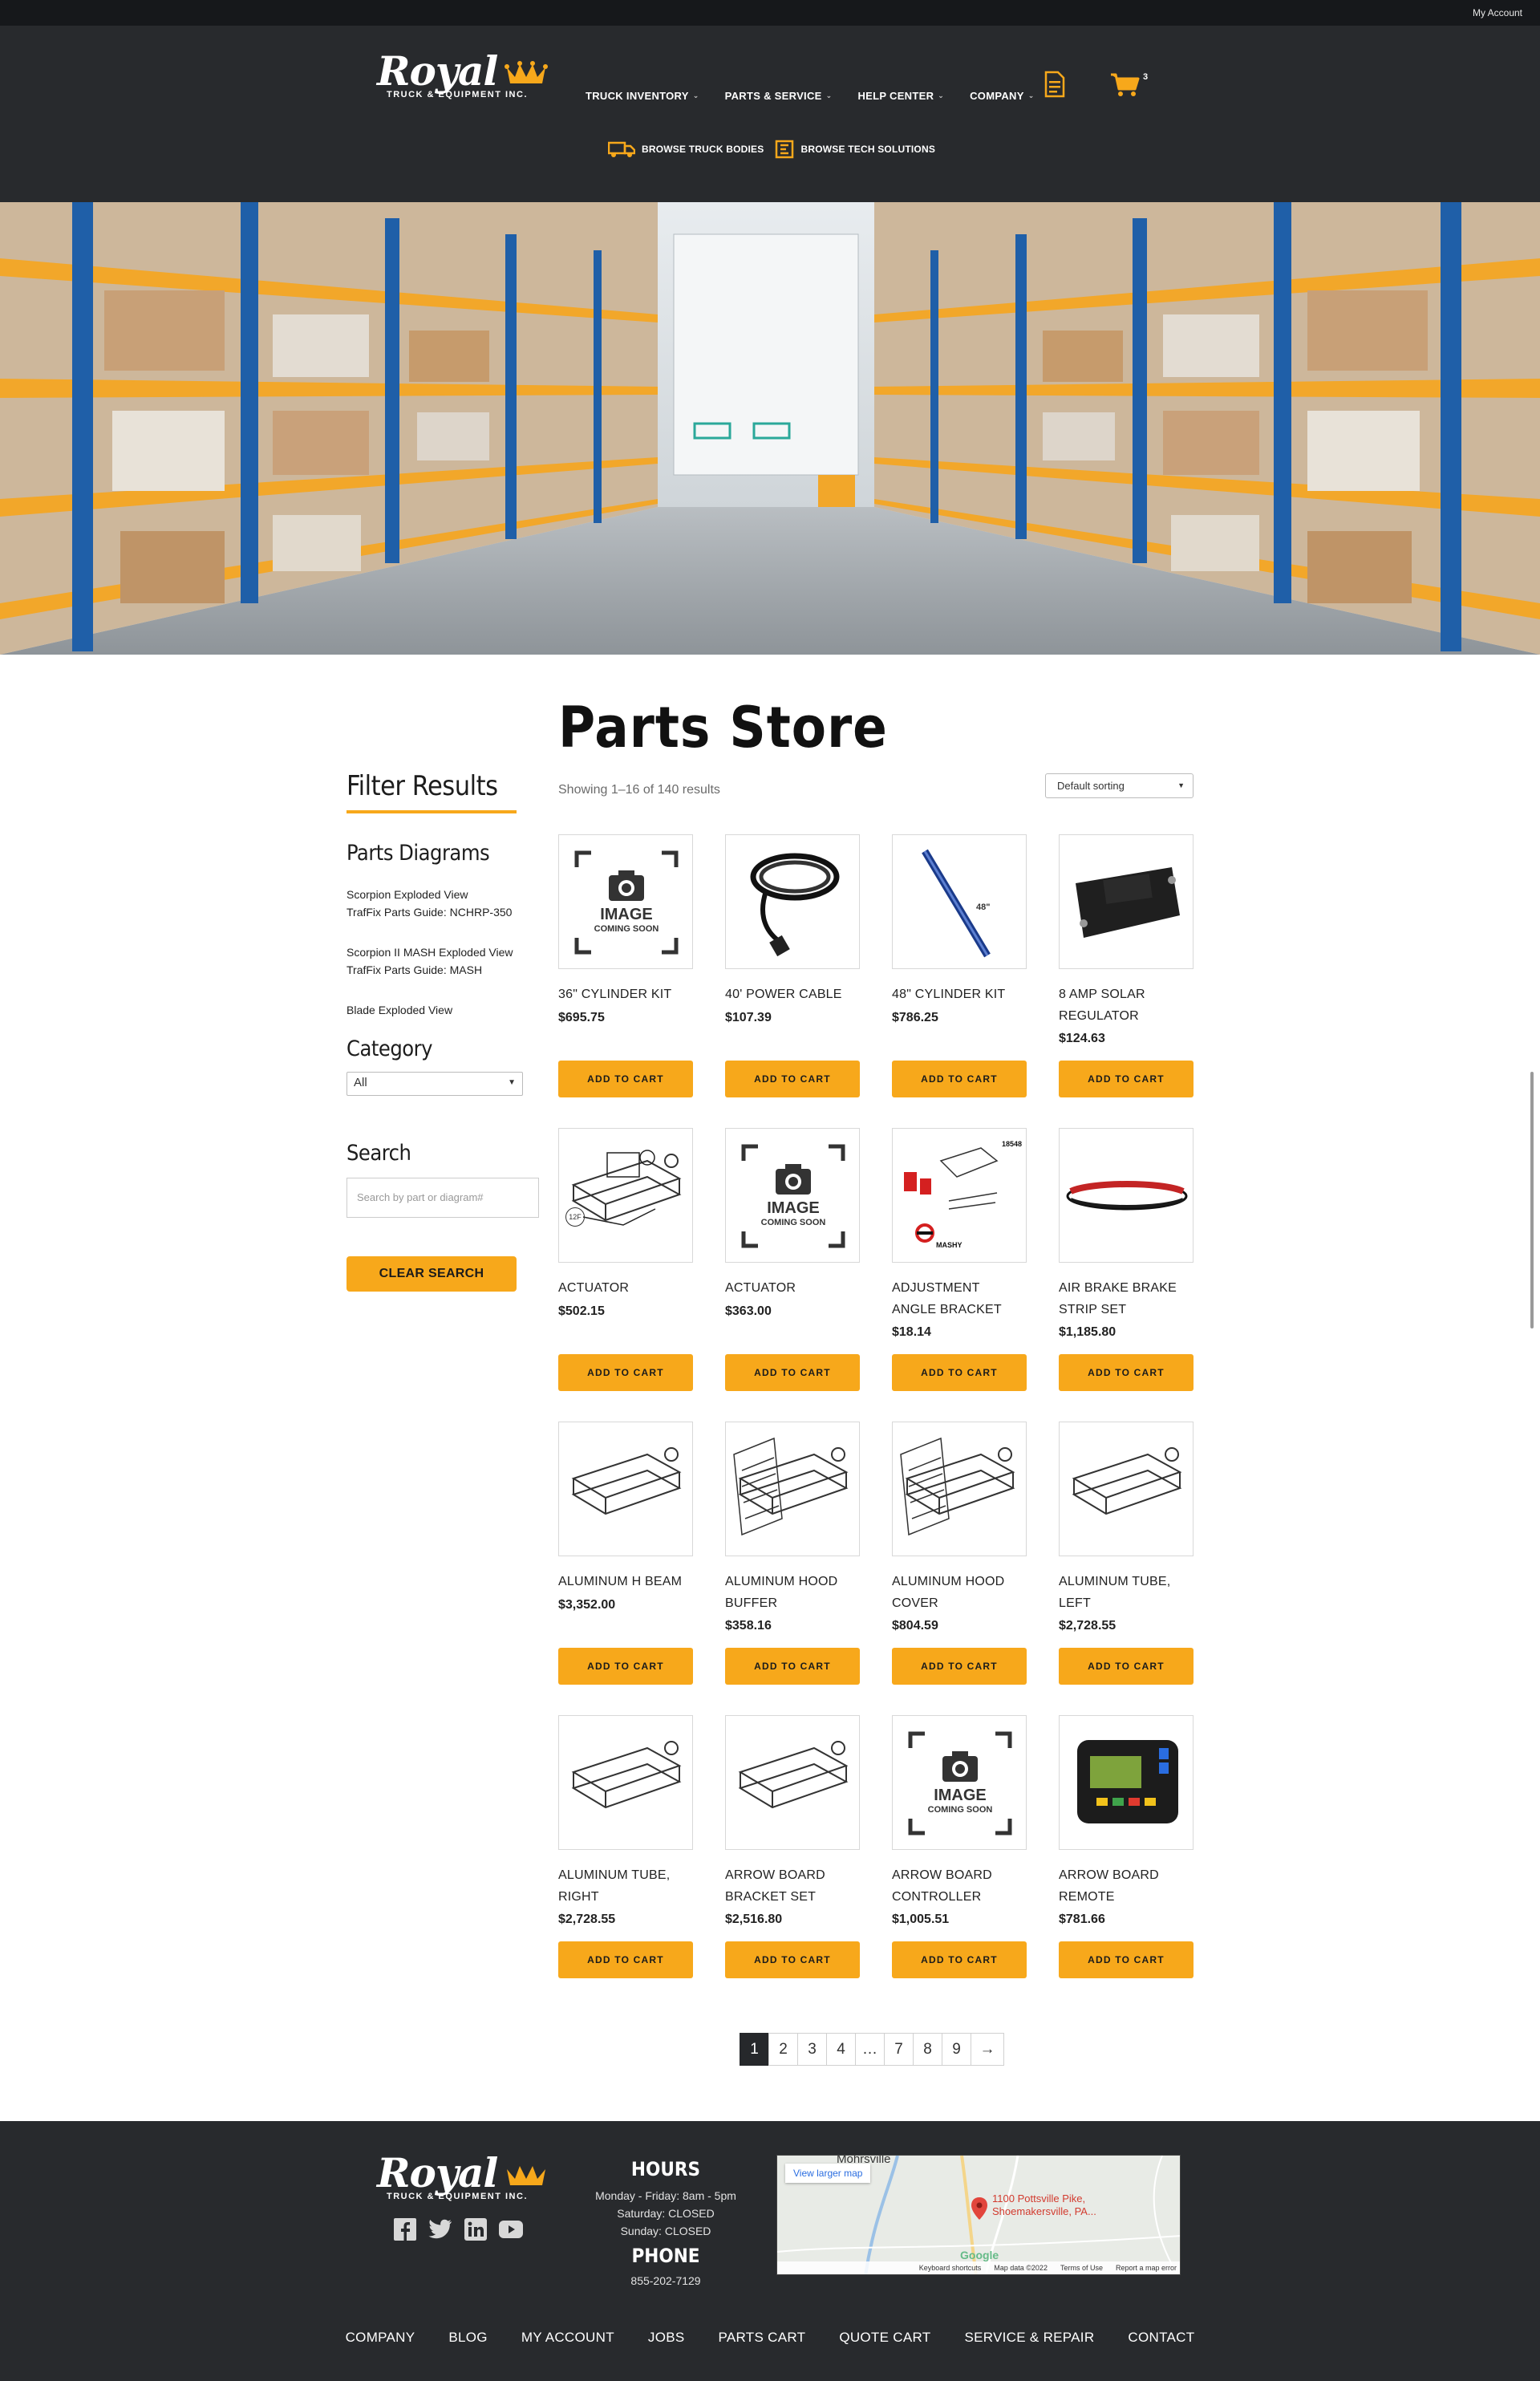 This screenshot has width=1540, height=2381. What do you see at coordinates (960, 1298) in the screenshot?
I see `product-name: ADJUSTMENT ANGLE BRACKET` at bounding box center [960, 1298].